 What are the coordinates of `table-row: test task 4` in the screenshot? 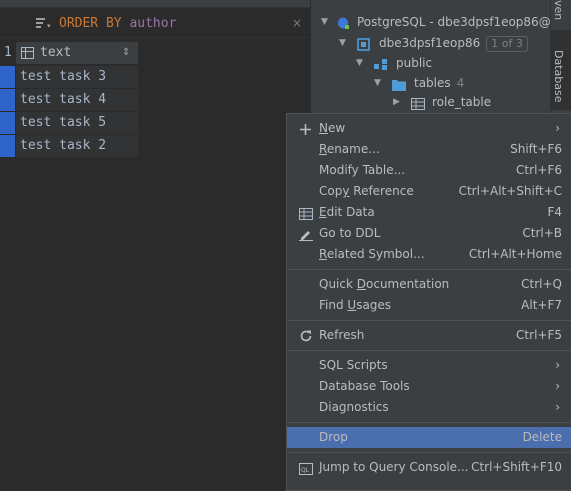 It's located at (69, 100).